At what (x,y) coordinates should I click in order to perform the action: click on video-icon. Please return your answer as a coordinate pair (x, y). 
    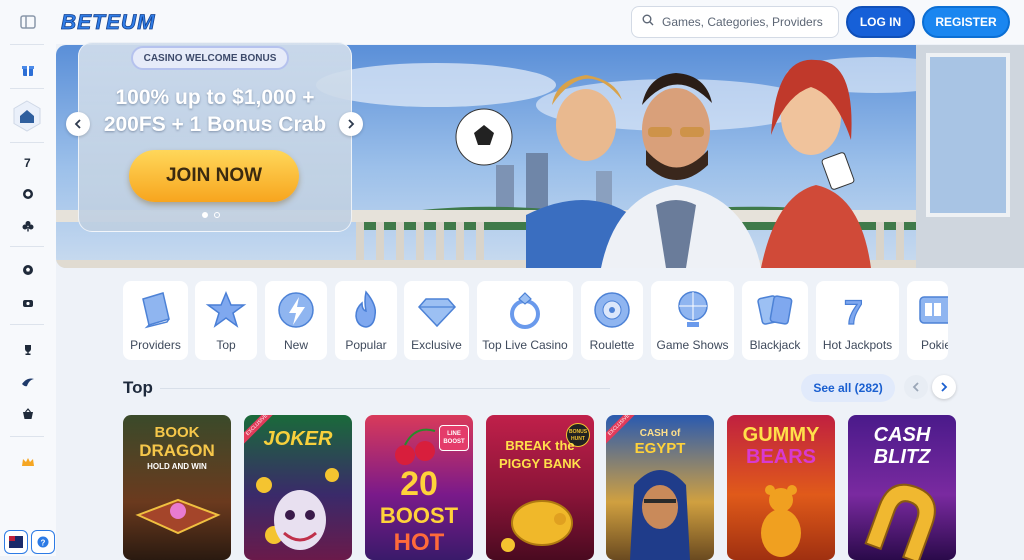
    Looking at the image, I should click on (28, 303).